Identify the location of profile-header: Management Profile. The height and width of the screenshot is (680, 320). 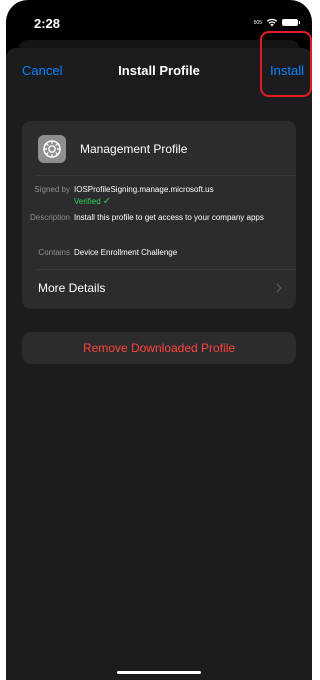
(112, 149).